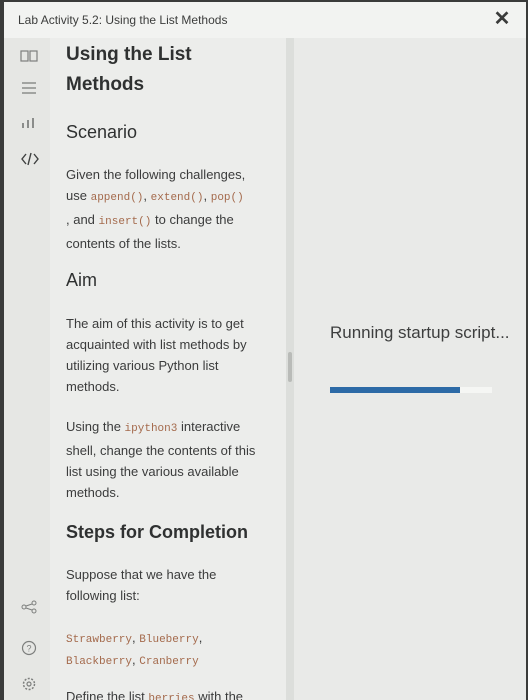 Image resolution: width=528 pixels, height=700 pixels. I want to click on left-rail: ?, so click(27, 369).